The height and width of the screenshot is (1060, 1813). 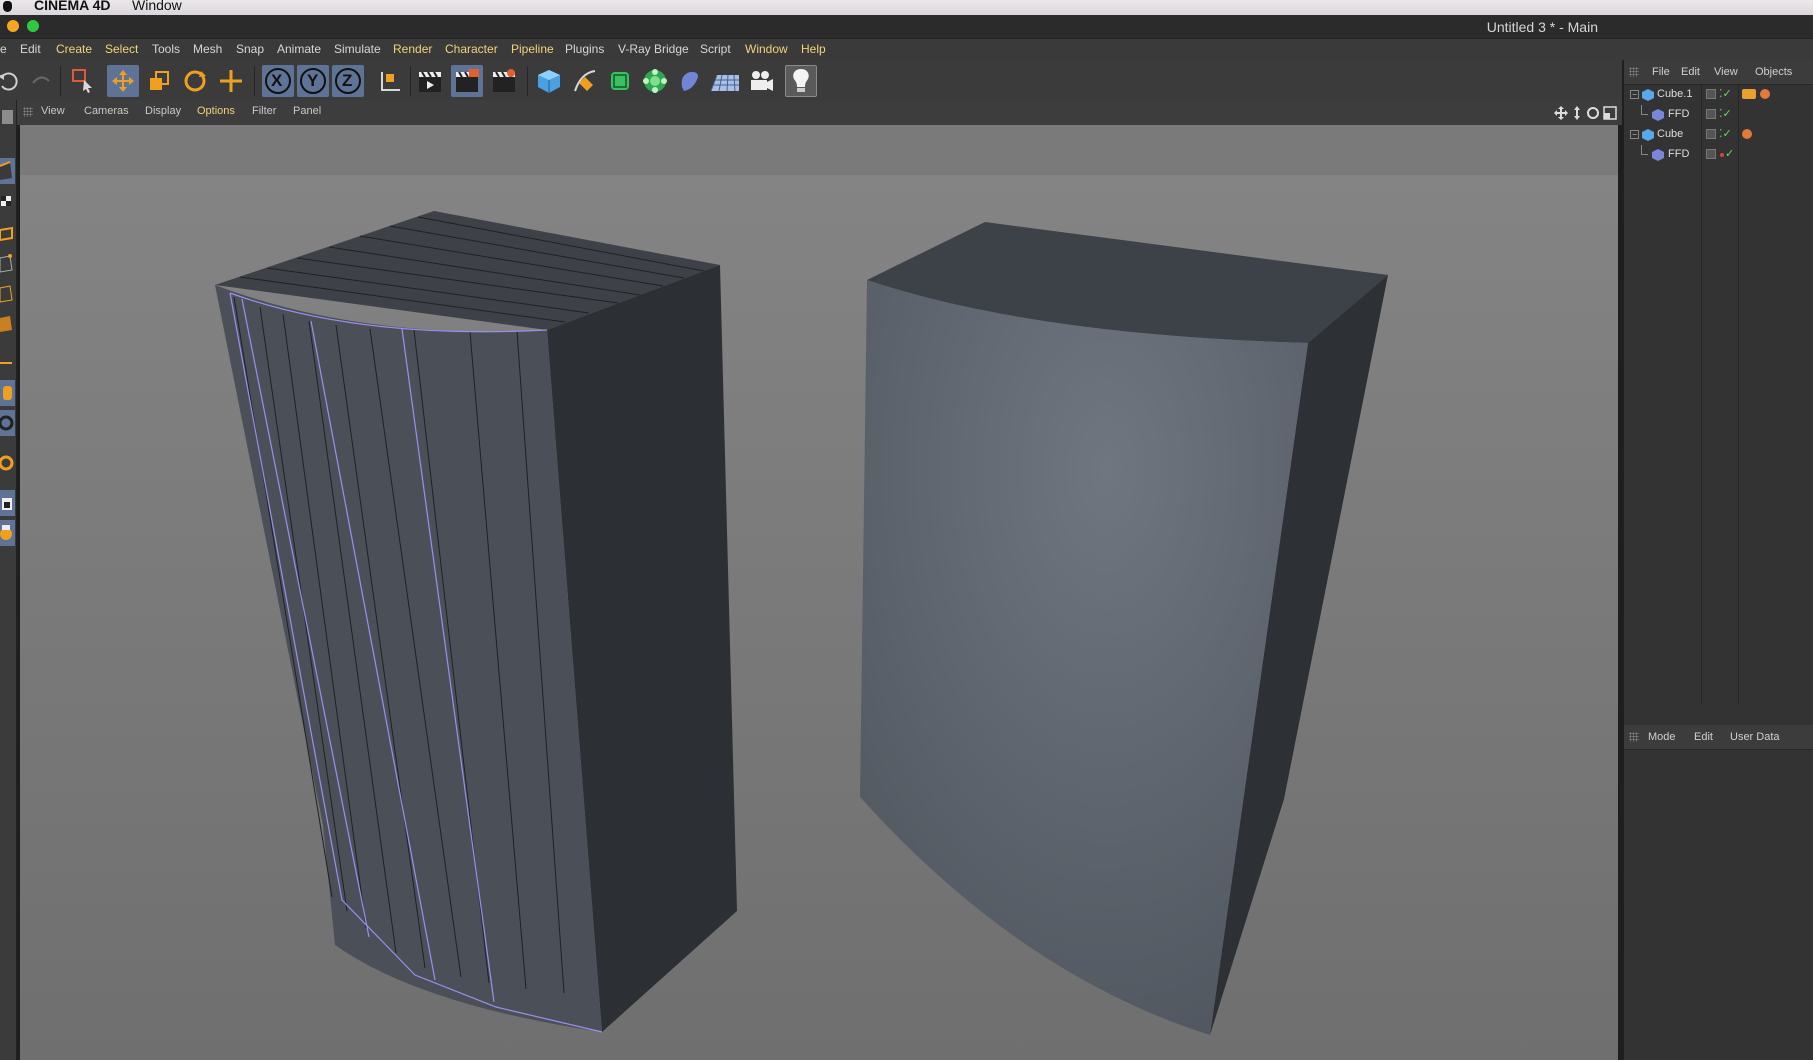 What do you see at coordinates (655, 81) in the screenshot?
I see `array-object-button` at bounding box center [655, 81].